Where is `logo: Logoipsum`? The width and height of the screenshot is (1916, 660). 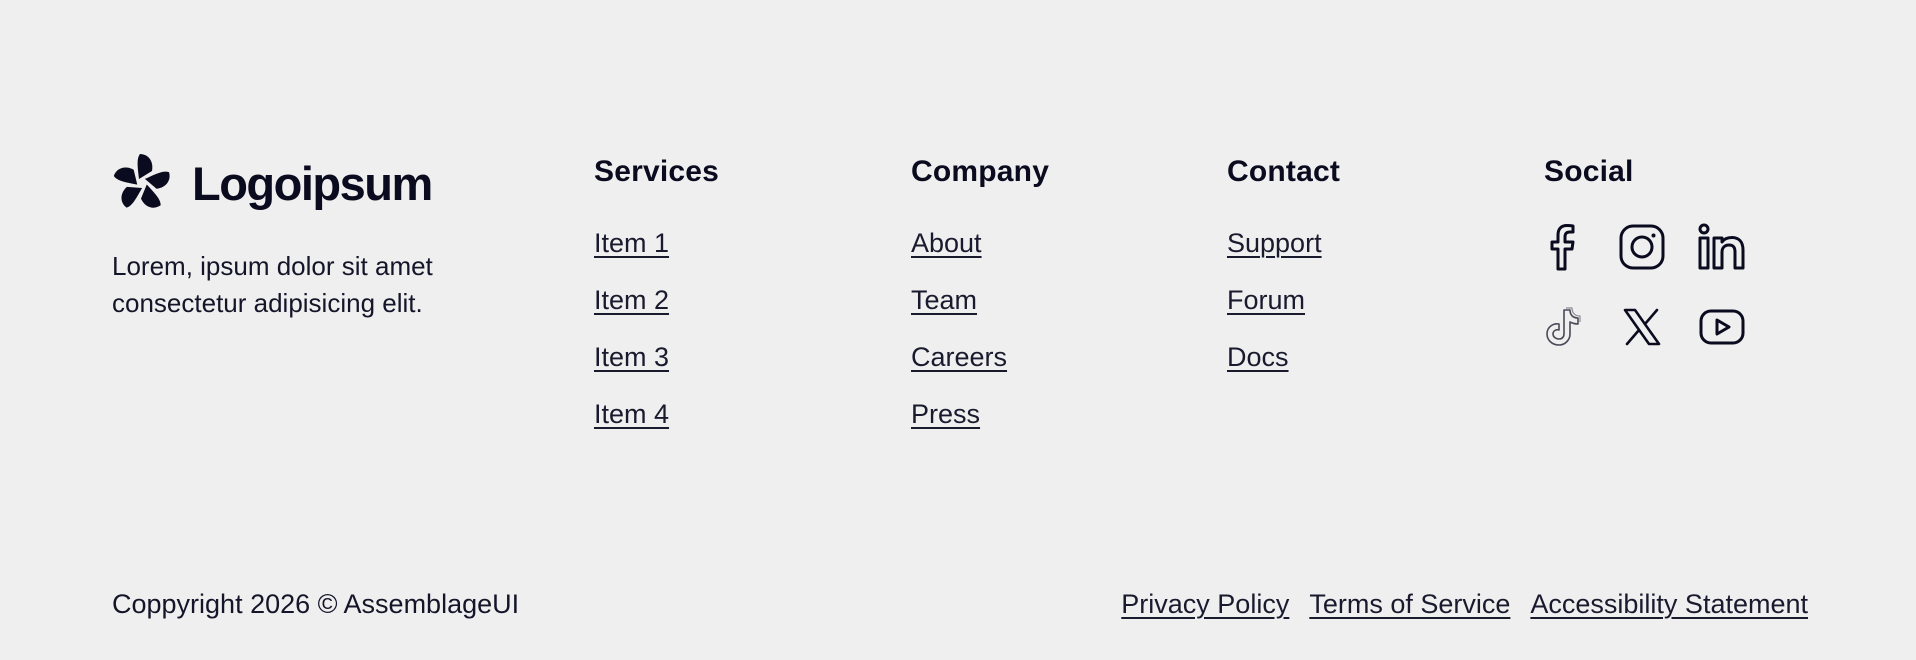
logo: Logoipsum is located at coordinates (272, 183).